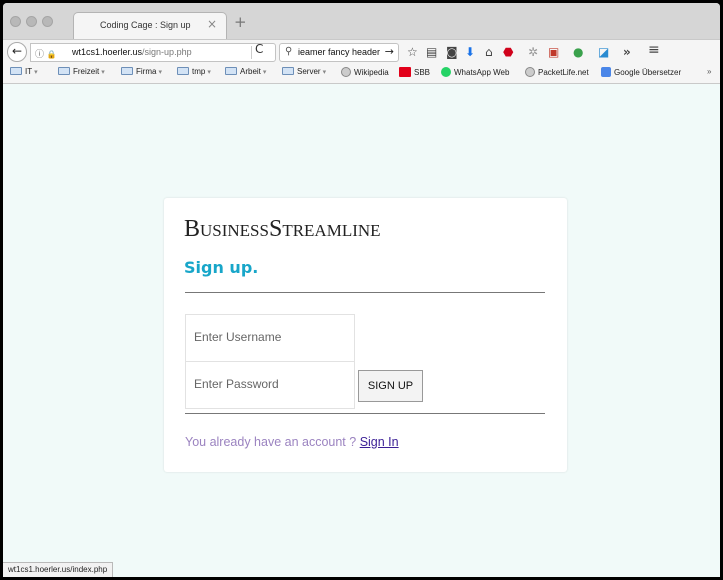 The image size is (723, 580). I want to click on bookmark-folder-firma: Firma ▾, so click(141, 71).